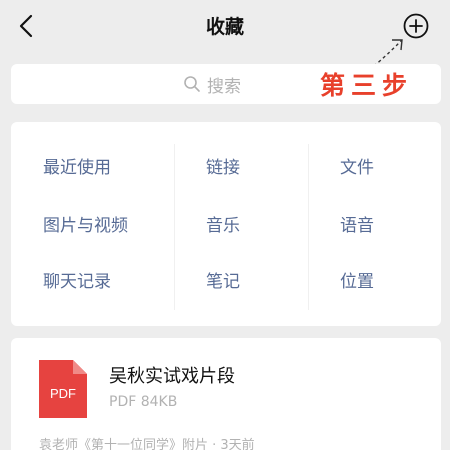  Describe the element at coordinates (357, 165) in the screenshot. I see `category-files: 文件` at that location.